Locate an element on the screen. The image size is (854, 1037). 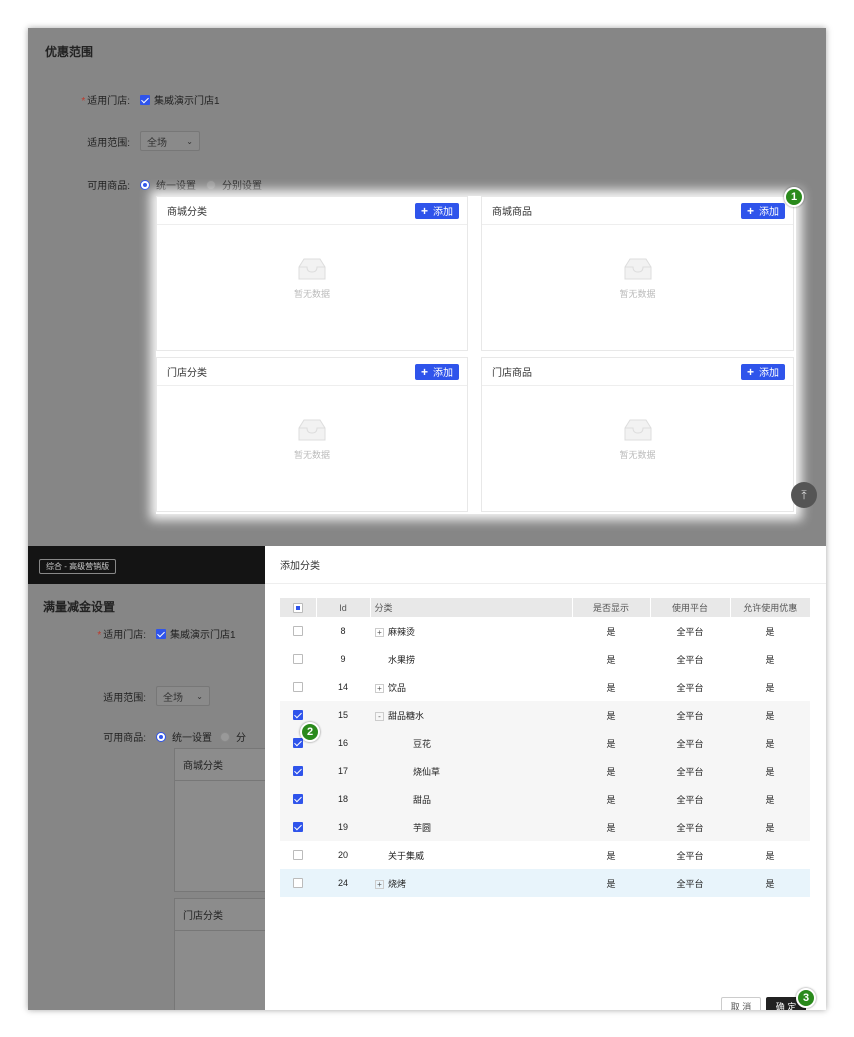
goods-row: 可用商品: 统一设置 分别设置 is located at coordinates (145, 184).